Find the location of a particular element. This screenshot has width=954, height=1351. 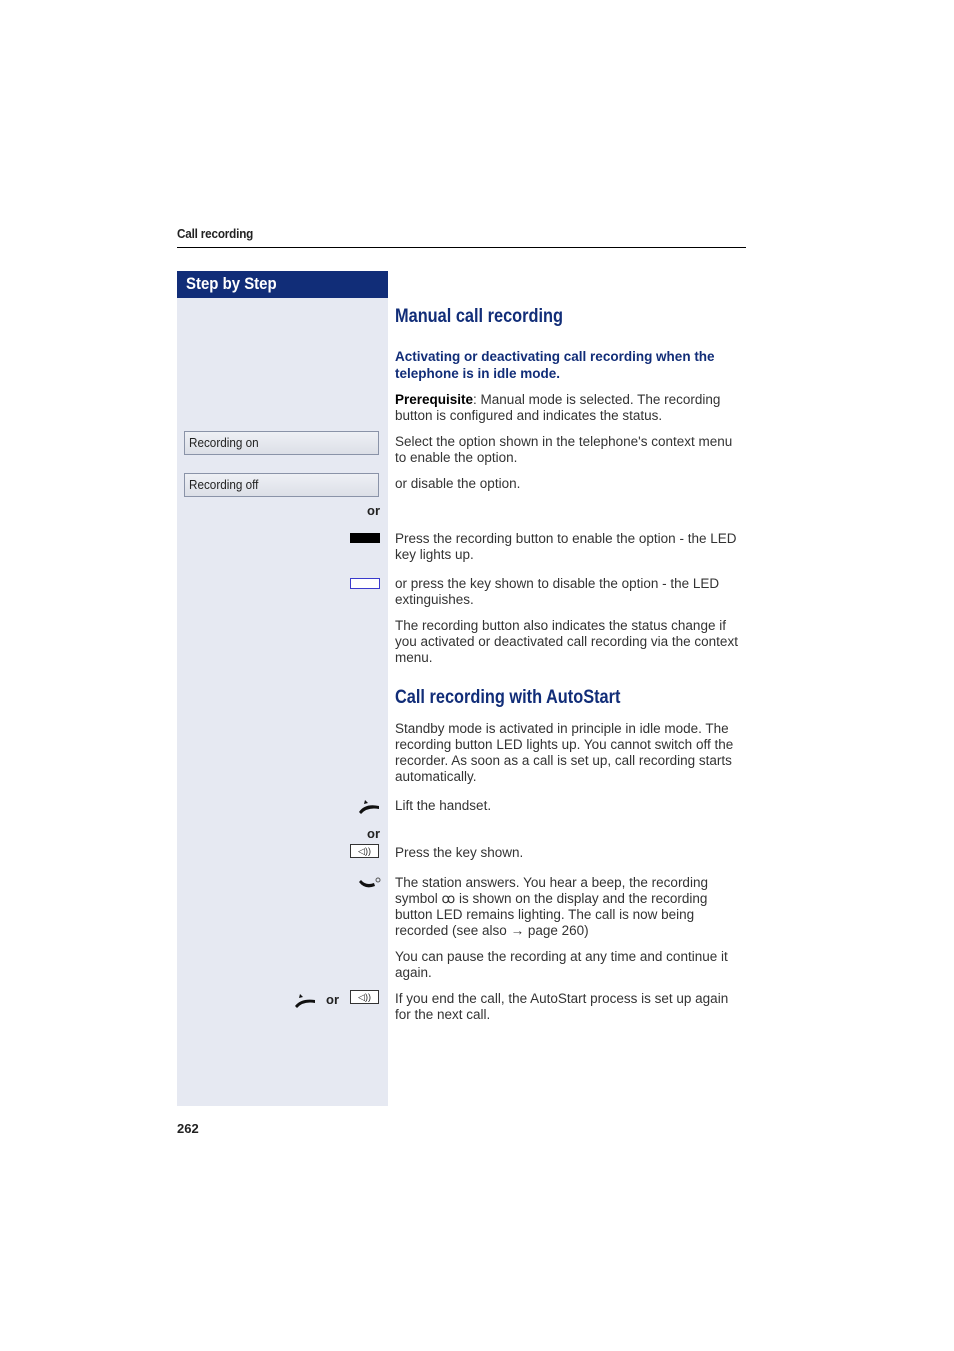

press-key-text: Press the key shown. is located at coordinates (459, 852).